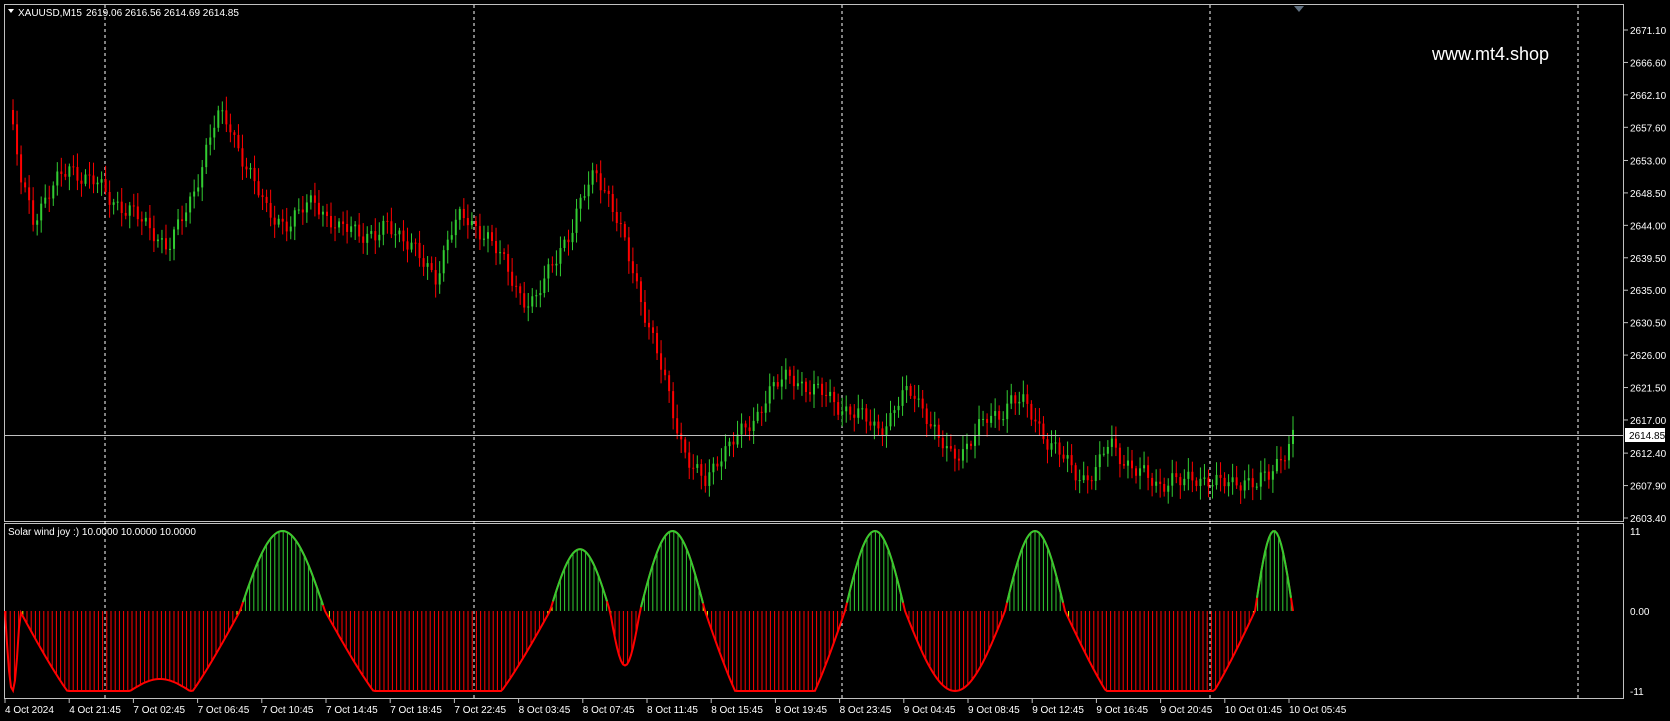 This screenshot has width=1670, height=721. What do you see at coordinates (50, 13) in the screenshot?
I see `symbol-label: XAUUSD,M15` at bounding box center [50, 13].